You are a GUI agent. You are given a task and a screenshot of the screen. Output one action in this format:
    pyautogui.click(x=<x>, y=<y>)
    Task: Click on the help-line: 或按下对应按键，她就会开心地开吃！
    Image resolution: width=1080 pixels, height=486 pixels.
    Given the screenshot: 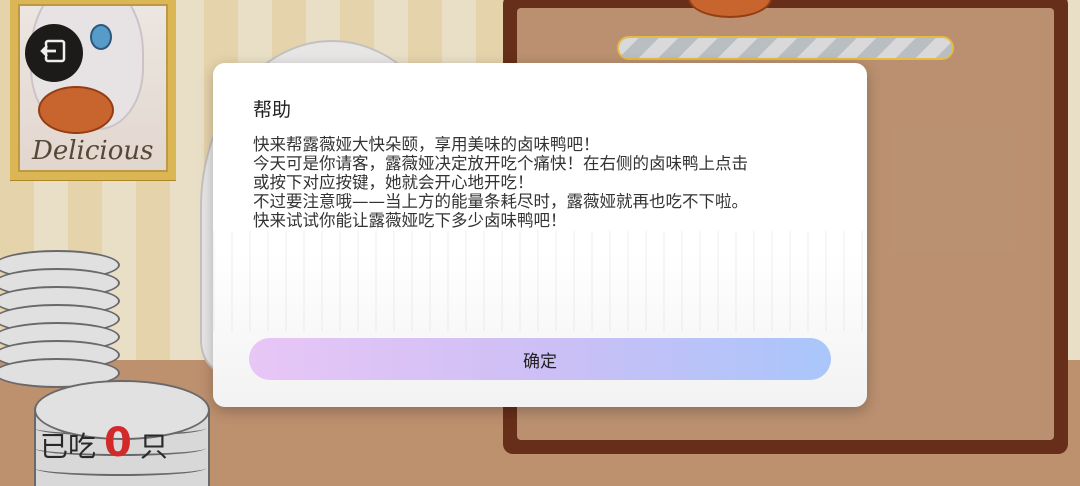 What is the action you would take?
    pyautogui.click(x=393, y=182)
    